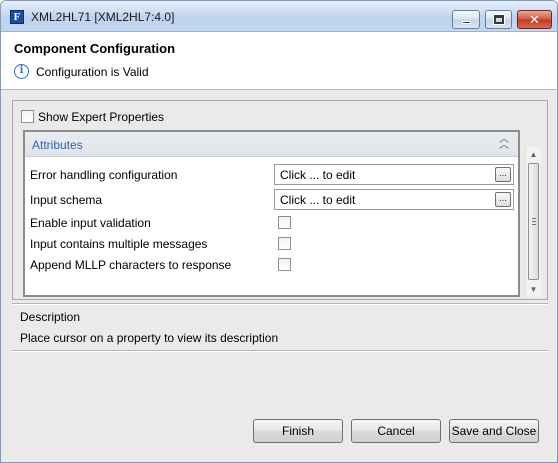  I want to click on property-label: Input contains multiple messages, so click(119, 244).